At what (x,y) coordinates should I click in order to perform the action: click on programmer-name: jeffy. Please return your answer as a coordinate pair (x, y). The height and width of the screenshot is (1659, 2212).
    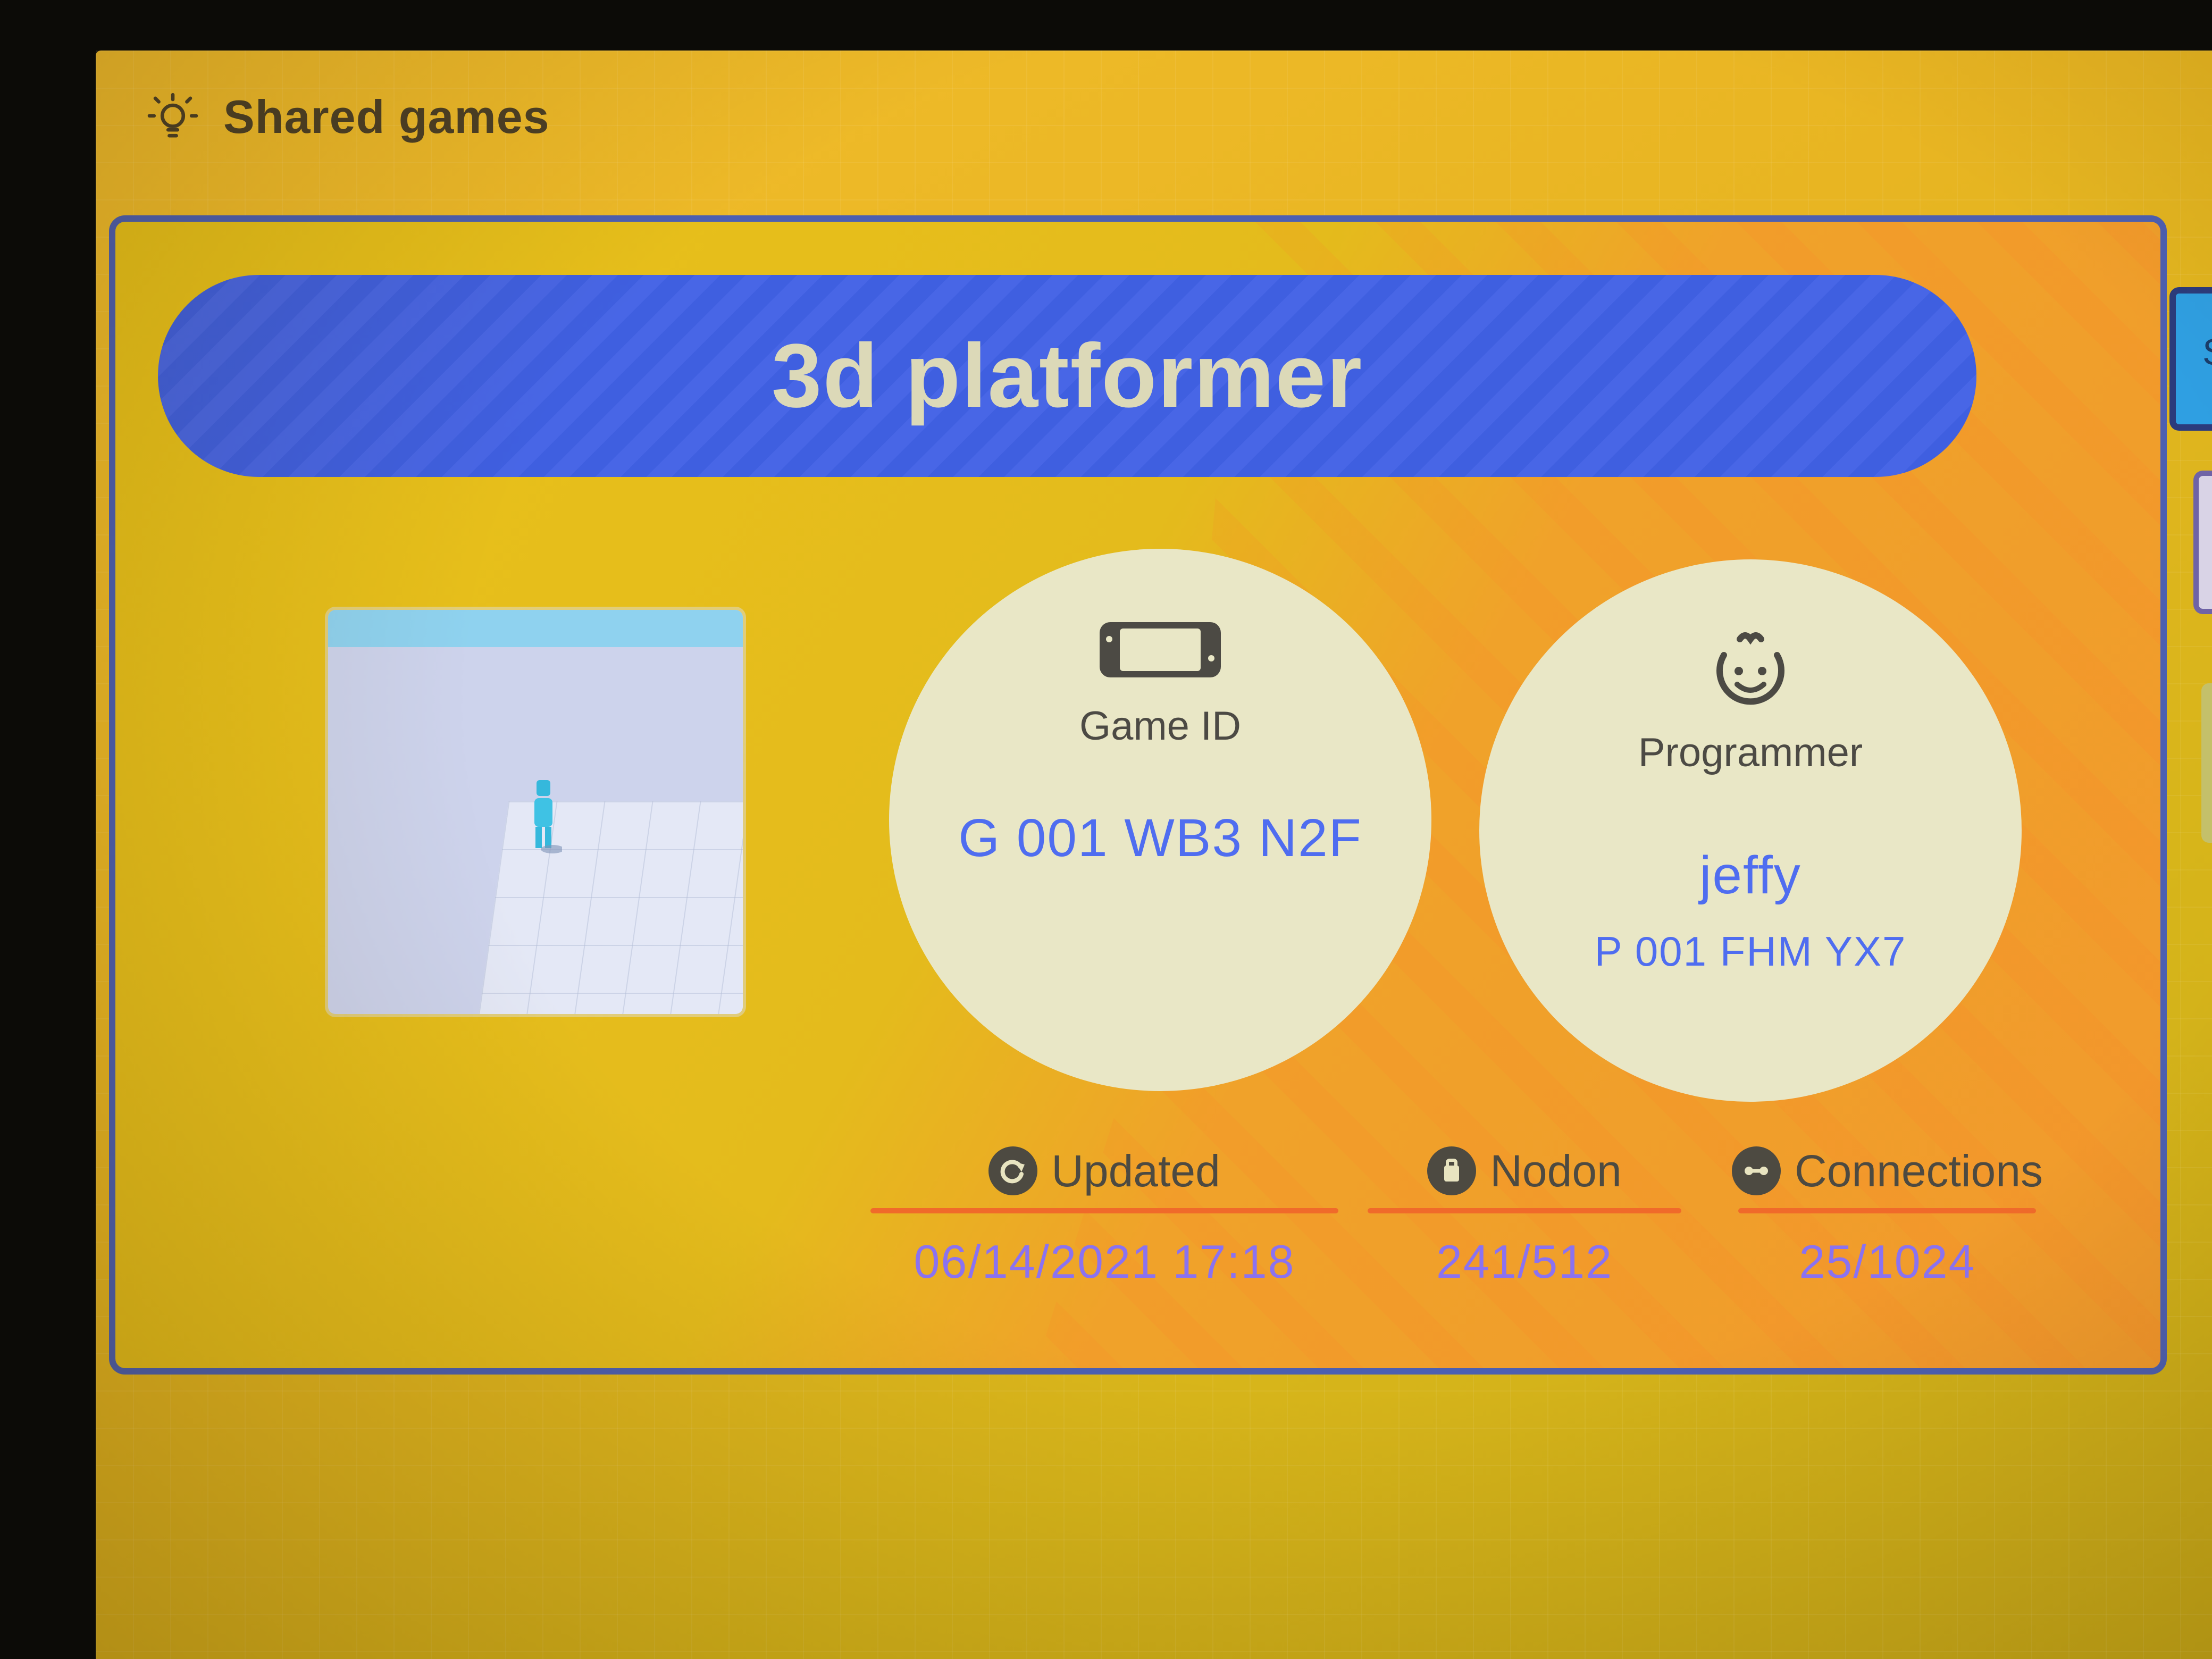
    Looking at the image, I should click on (1750, 875).